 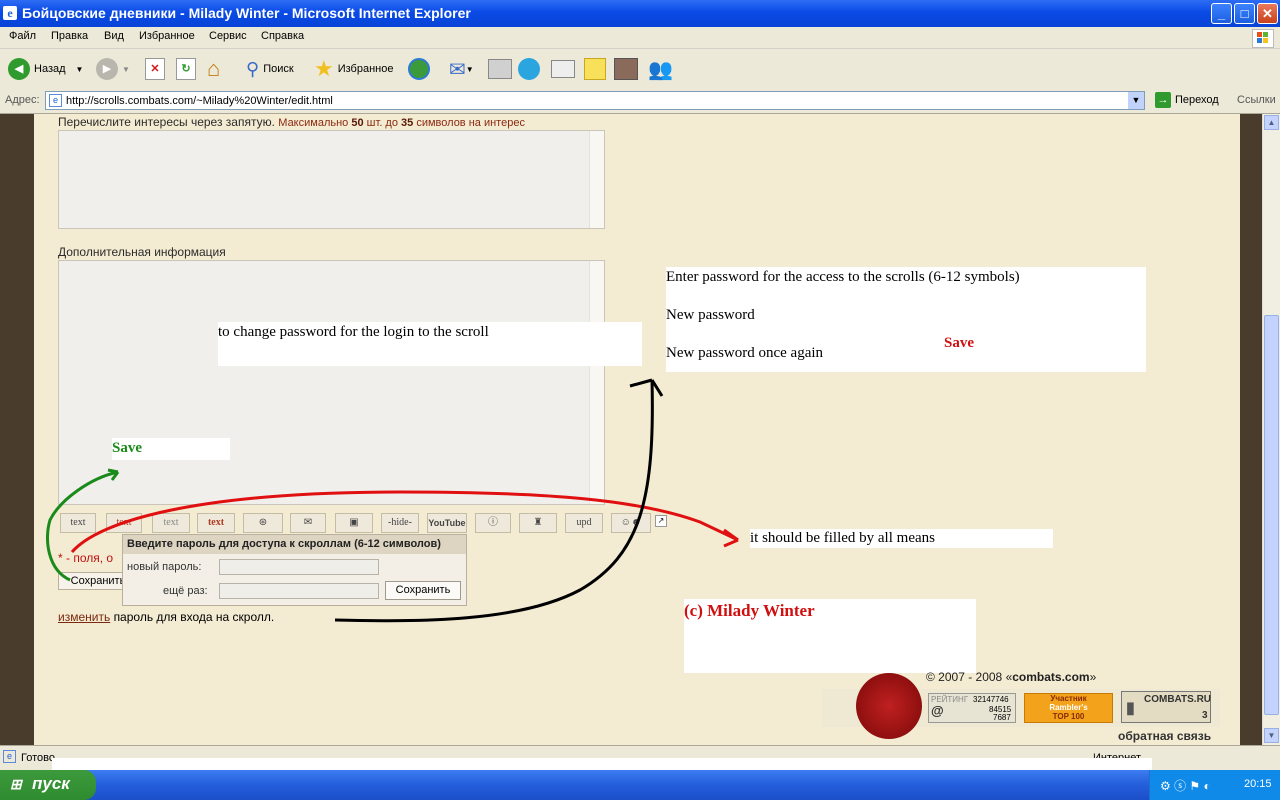 What do you see at coordinates (640, 785) in the screenshot?
I see `taskbar: ⊞ пуск ⚙ ⓢ ⚑ ◐ 20:15` at bounding box center [640, 785].